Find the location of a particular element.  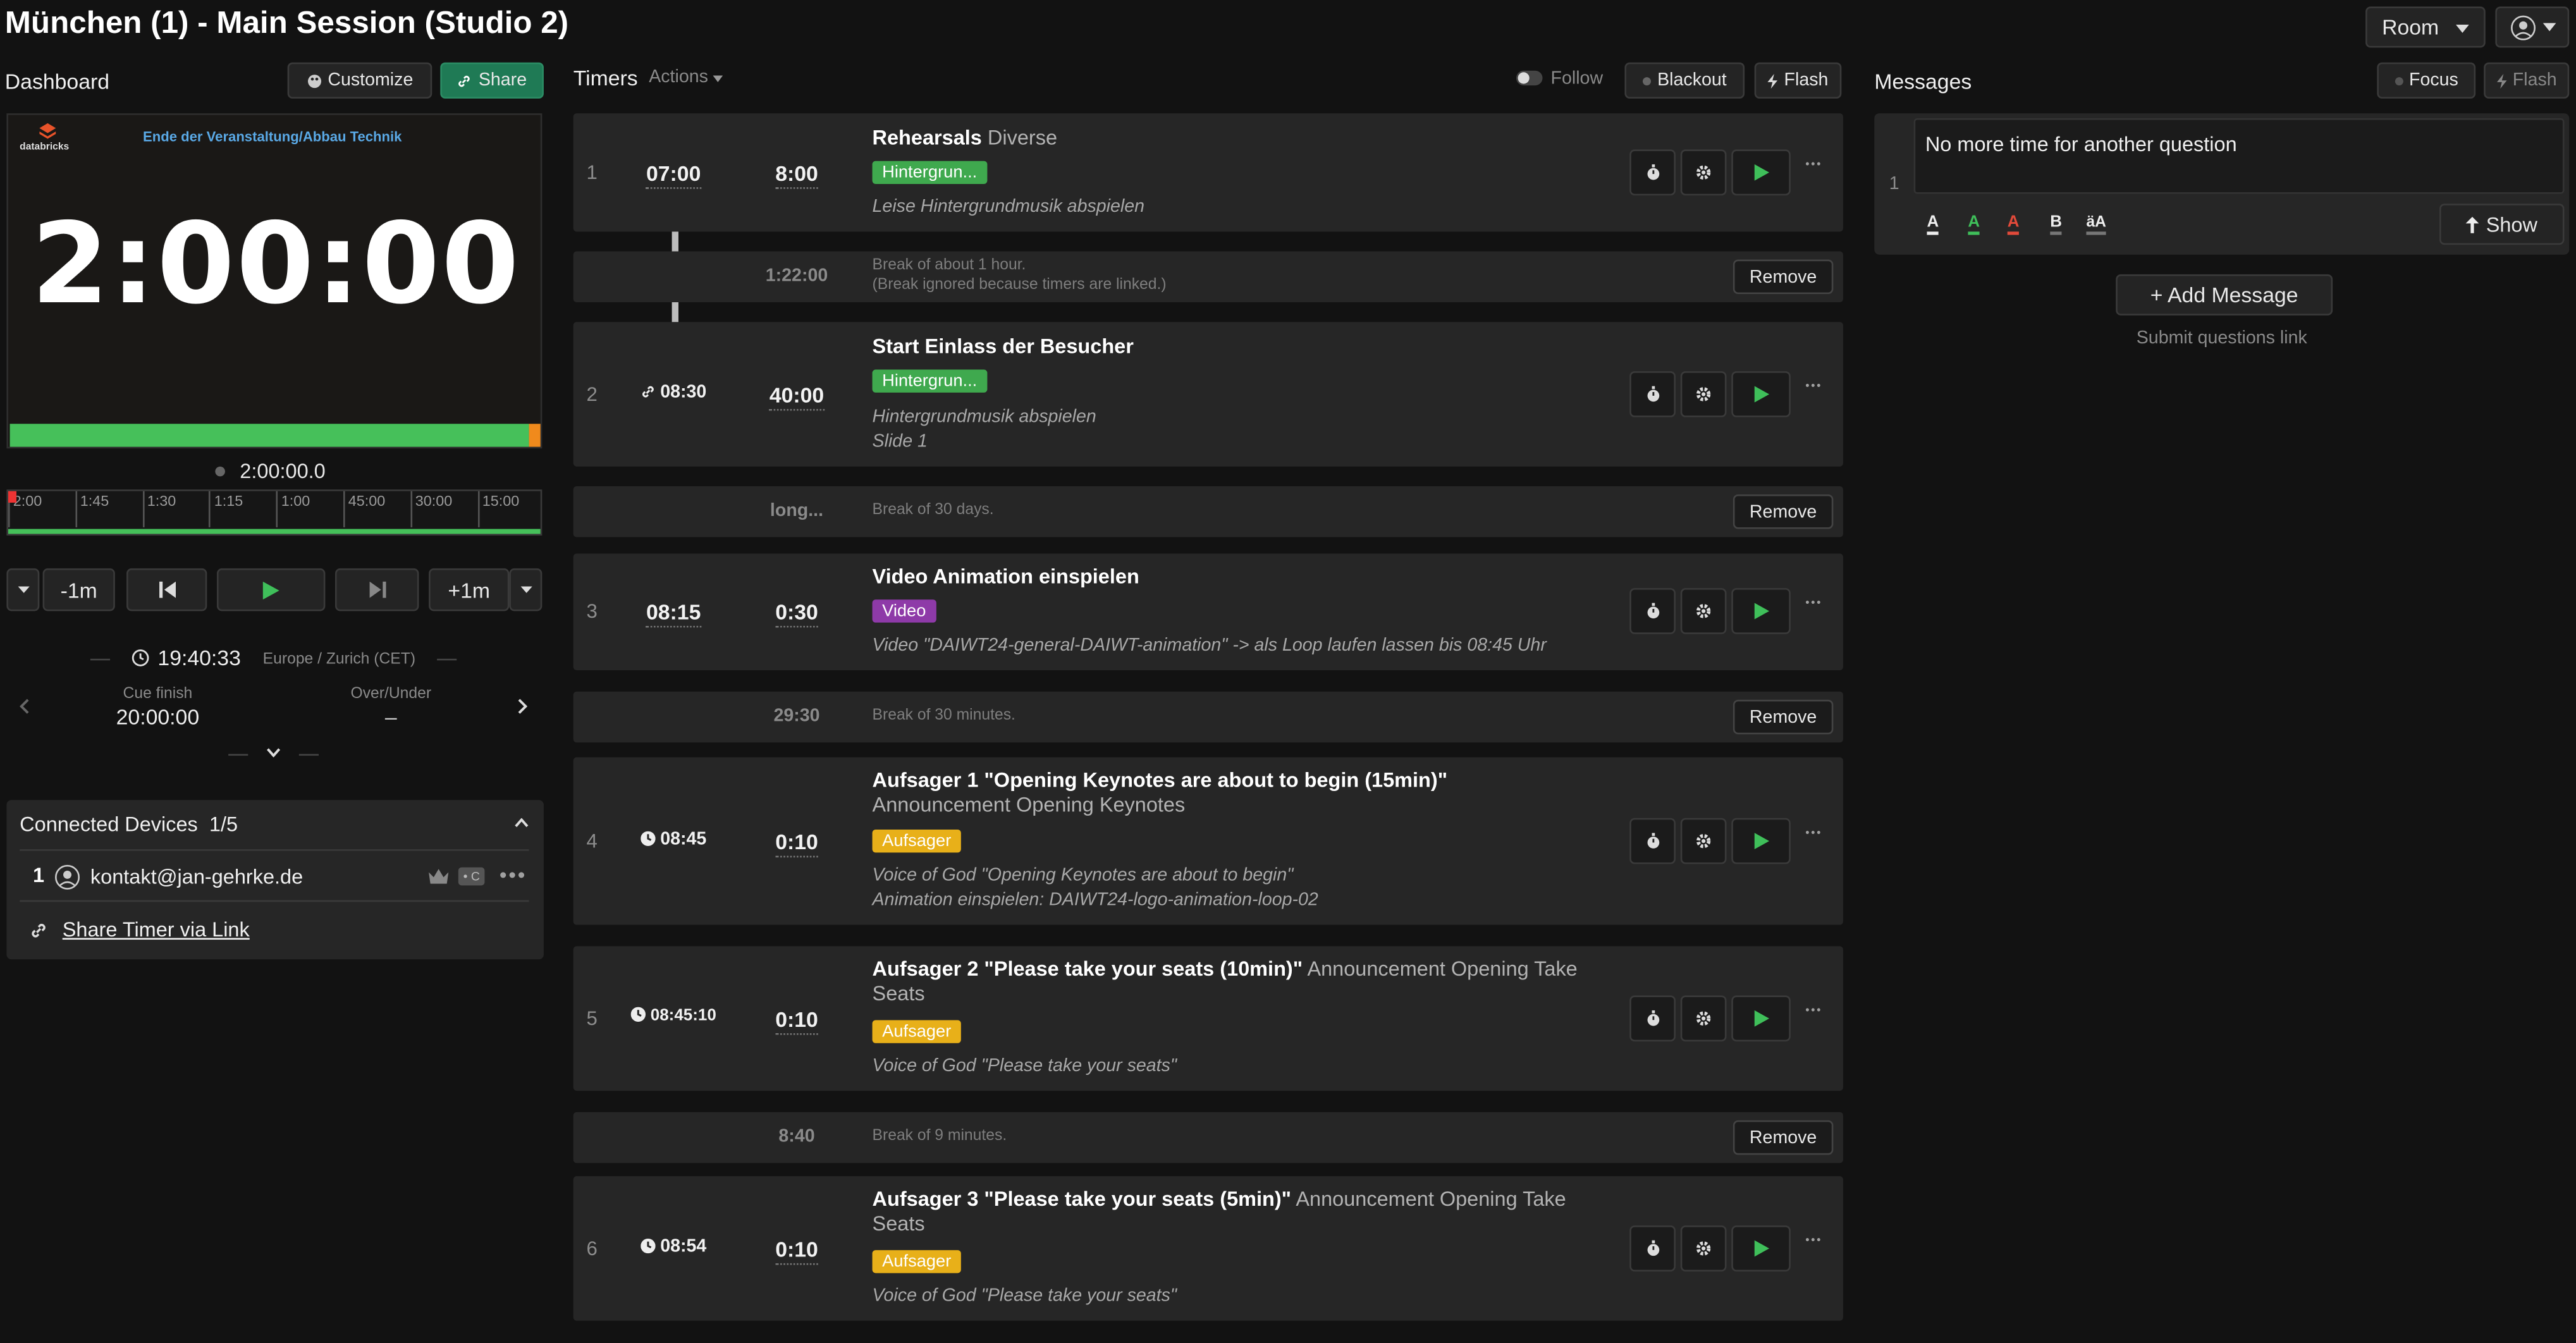

message-textarea: No more time for another question is located at coordinates (2239, 156).